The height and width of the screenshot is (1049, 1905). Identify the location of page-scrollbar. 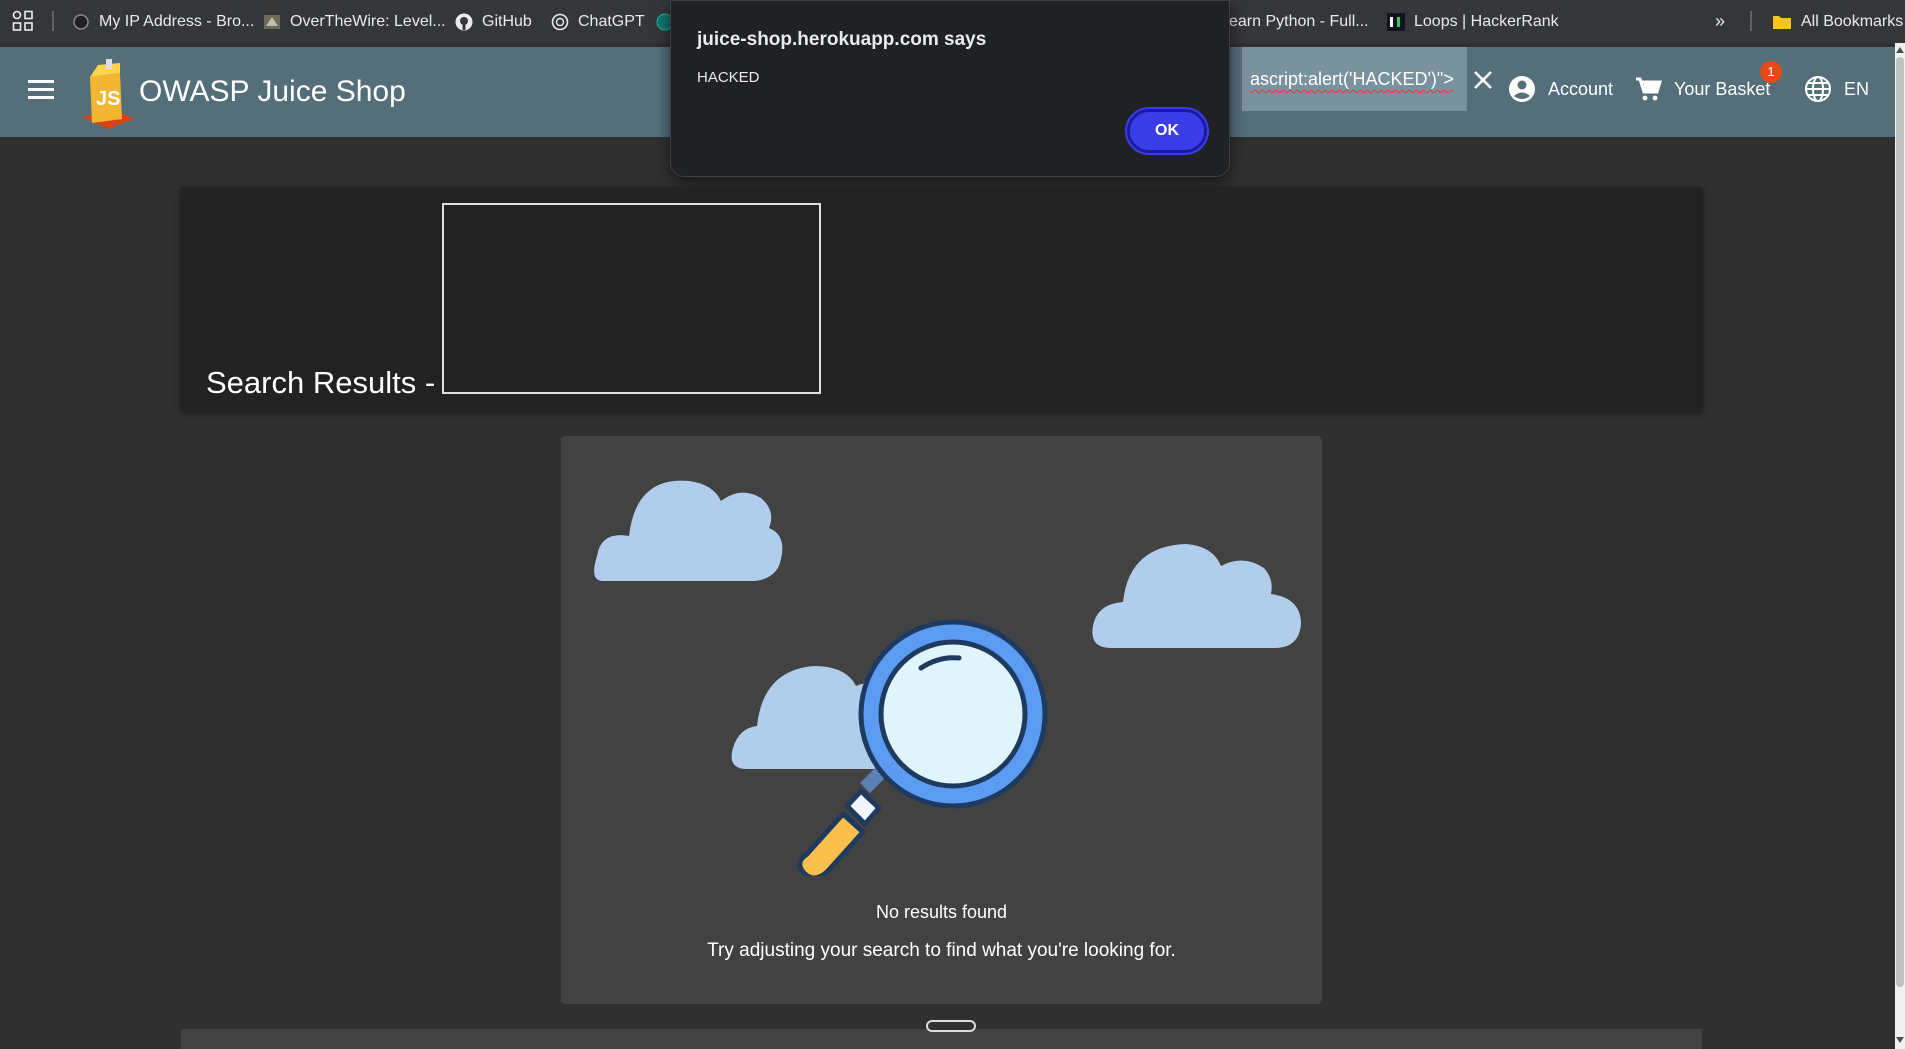
(1900, 546).